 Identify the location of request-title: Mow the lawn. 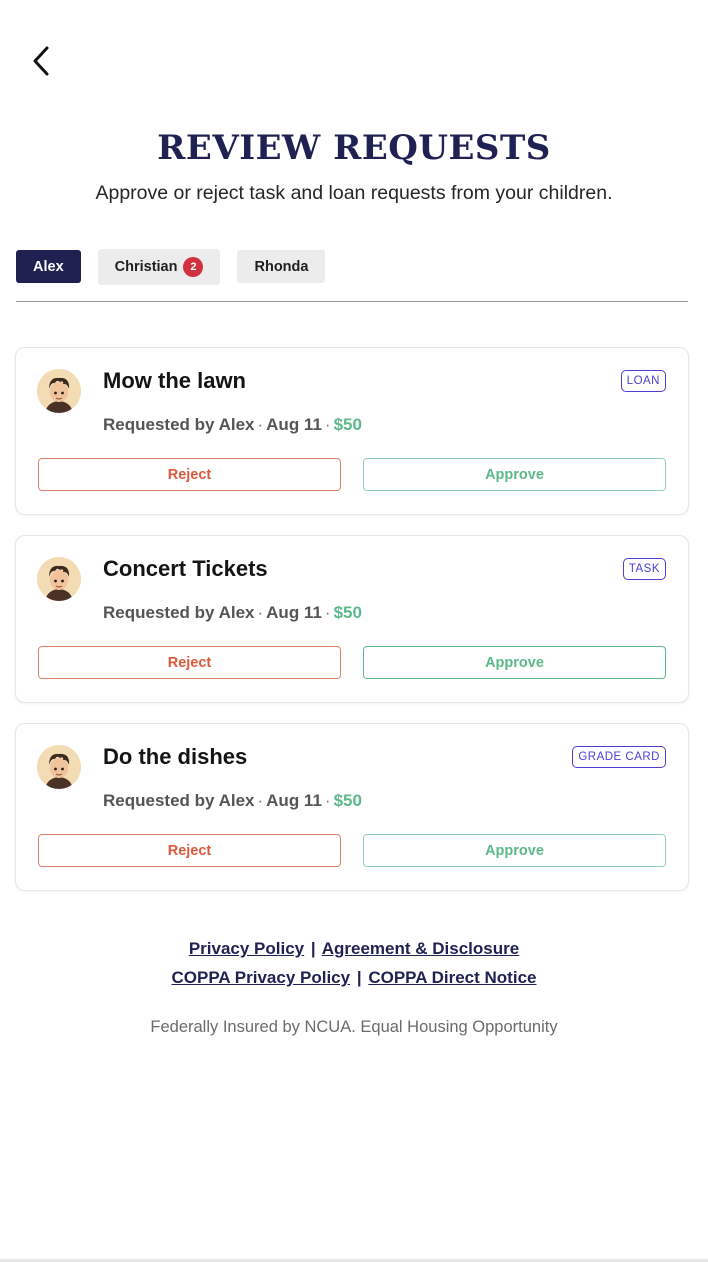
(174, 380).